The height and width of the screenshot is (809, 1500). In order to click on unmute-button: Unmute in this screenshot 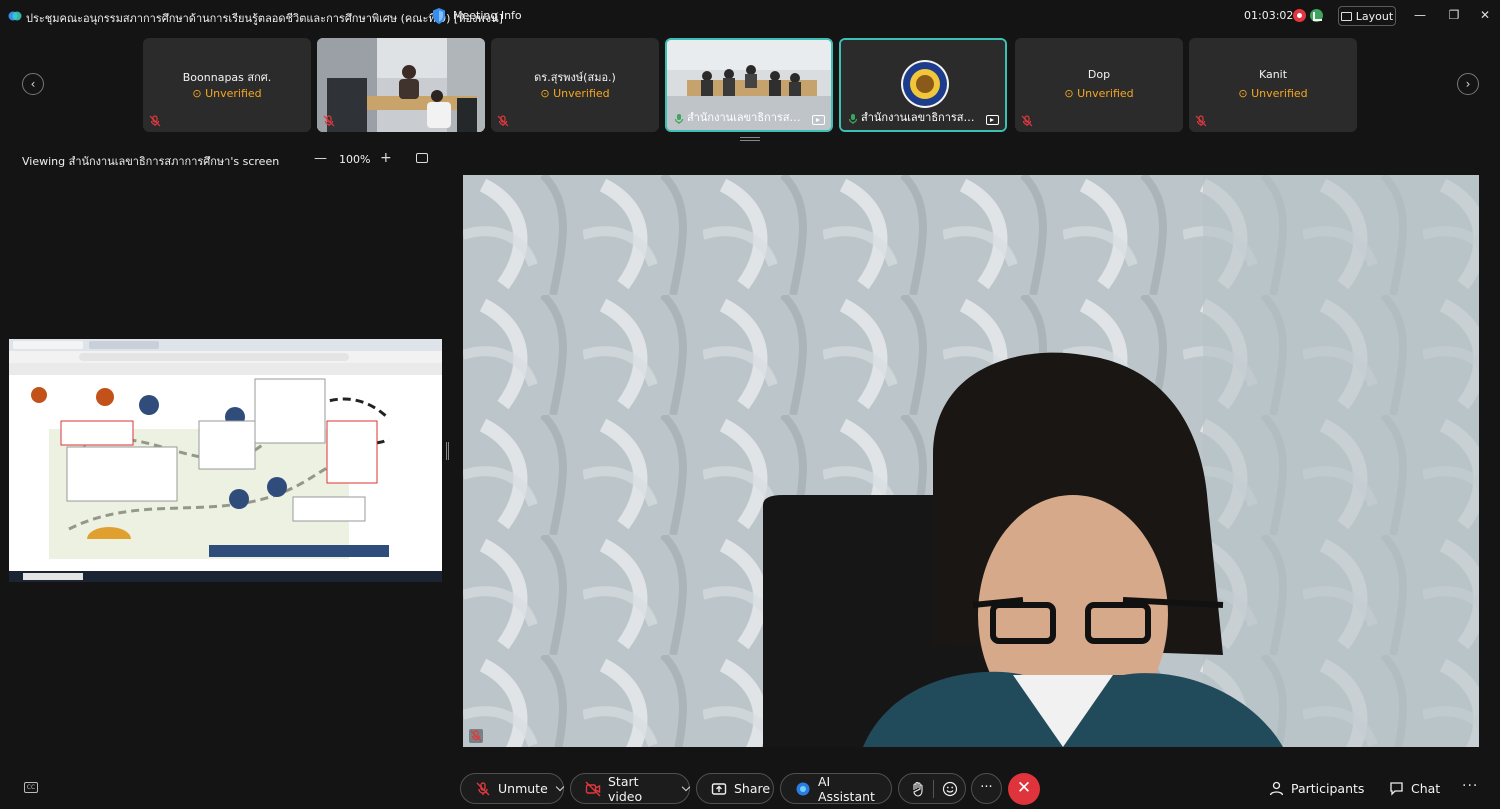, I will do `click(512, 788)`.